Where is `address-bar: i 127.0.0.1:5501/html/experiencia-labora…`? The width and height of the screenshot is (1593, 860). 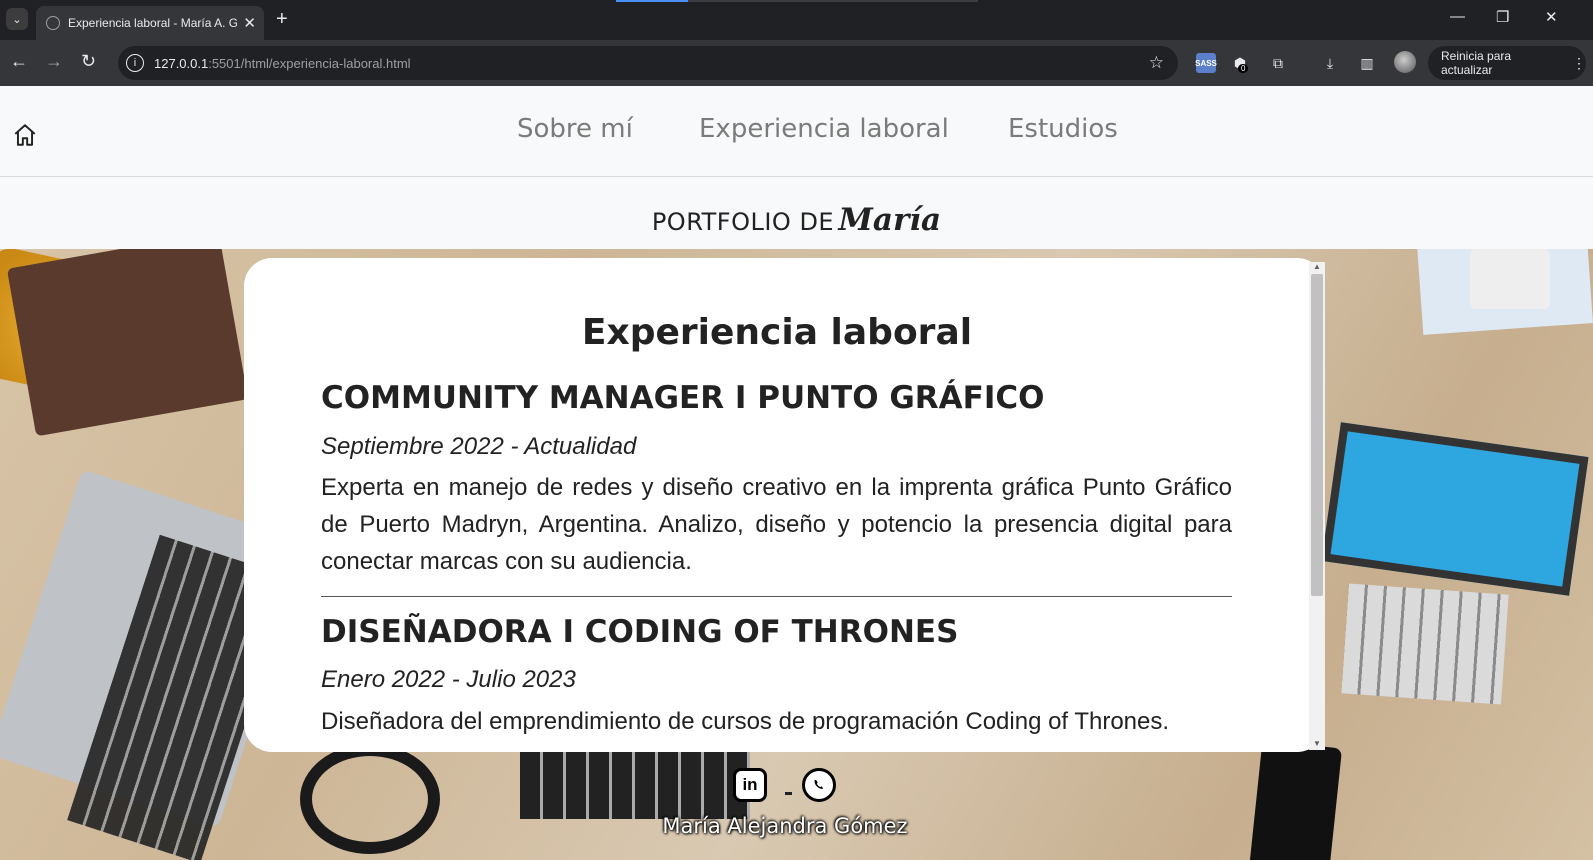 address-bar: i 127.0.0.1:5501/html/experiencia-labora… is located at coordinates (648, 63).